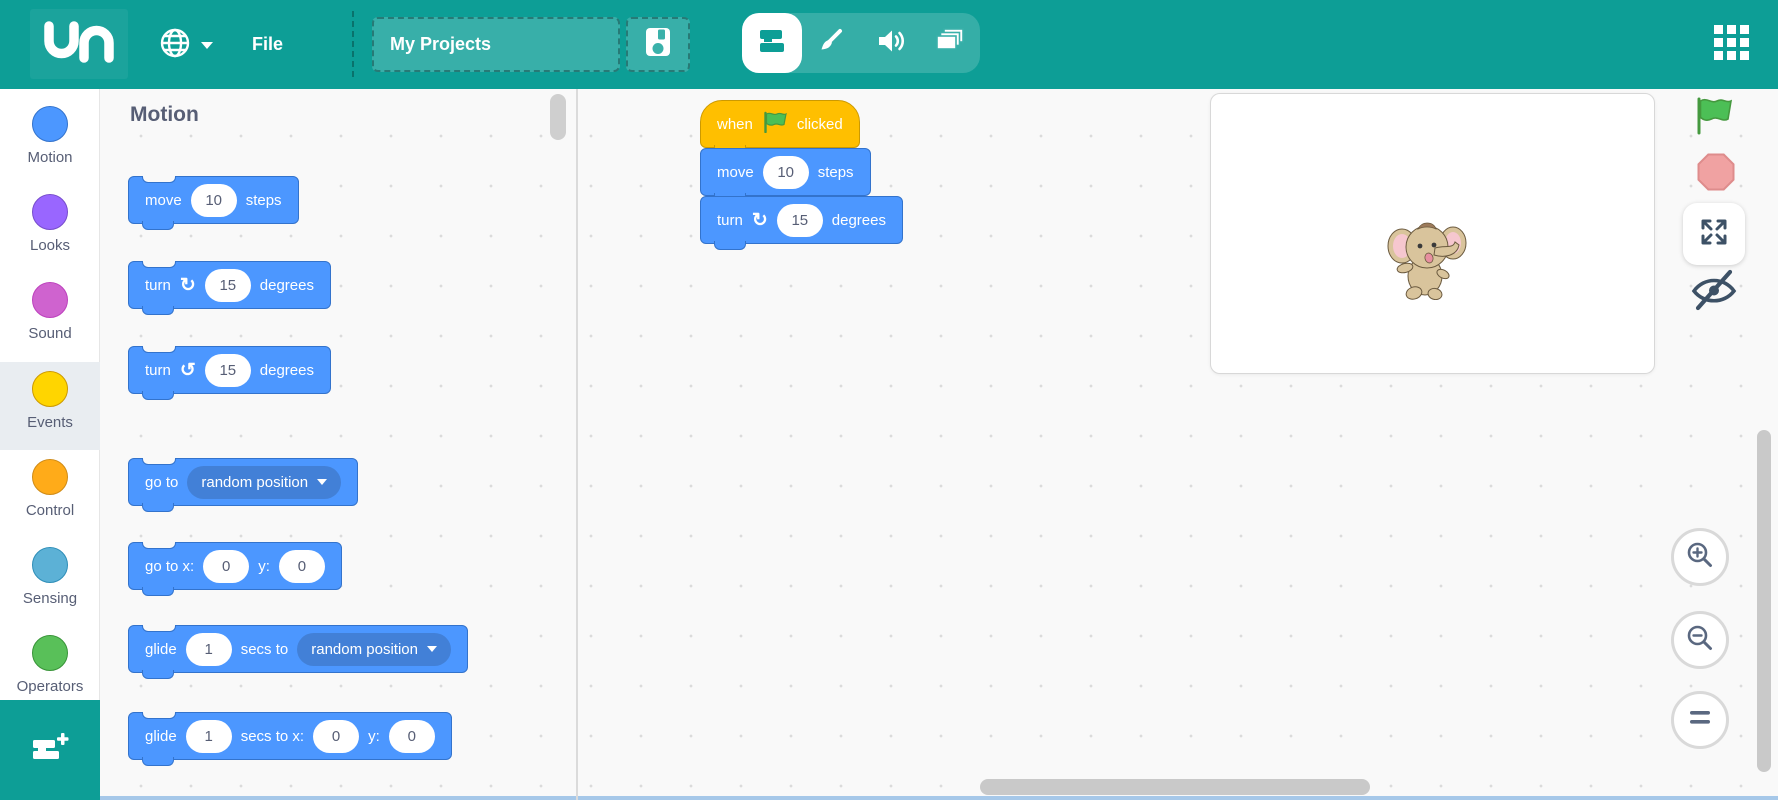 This screenshot has height=800, width=1778. I want to click on hide-eye-icon, so click(1714, 292).